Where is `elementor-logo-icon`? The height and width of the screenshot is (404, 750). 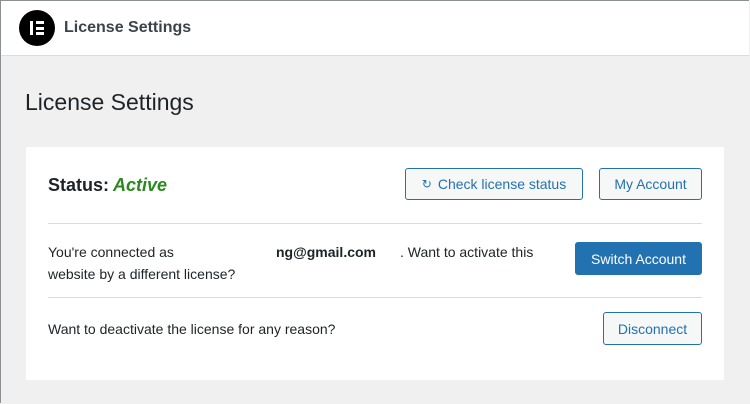 elementor-logo-icon is located at coordinates (37, 28).